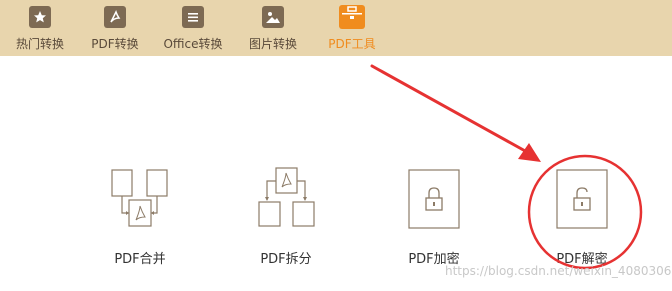 The image size is (672, 291). Describe the element at coordinates (272, 44) in the screenshot. I see `tab-label: 图片转换` at that location.